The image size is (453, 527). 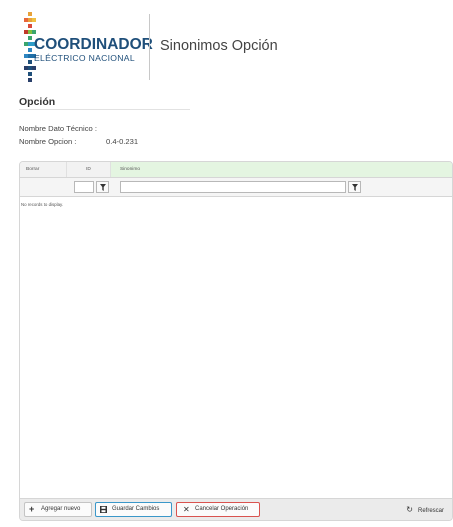 I want to click on id-filter-button, so click(x=102, y=187).